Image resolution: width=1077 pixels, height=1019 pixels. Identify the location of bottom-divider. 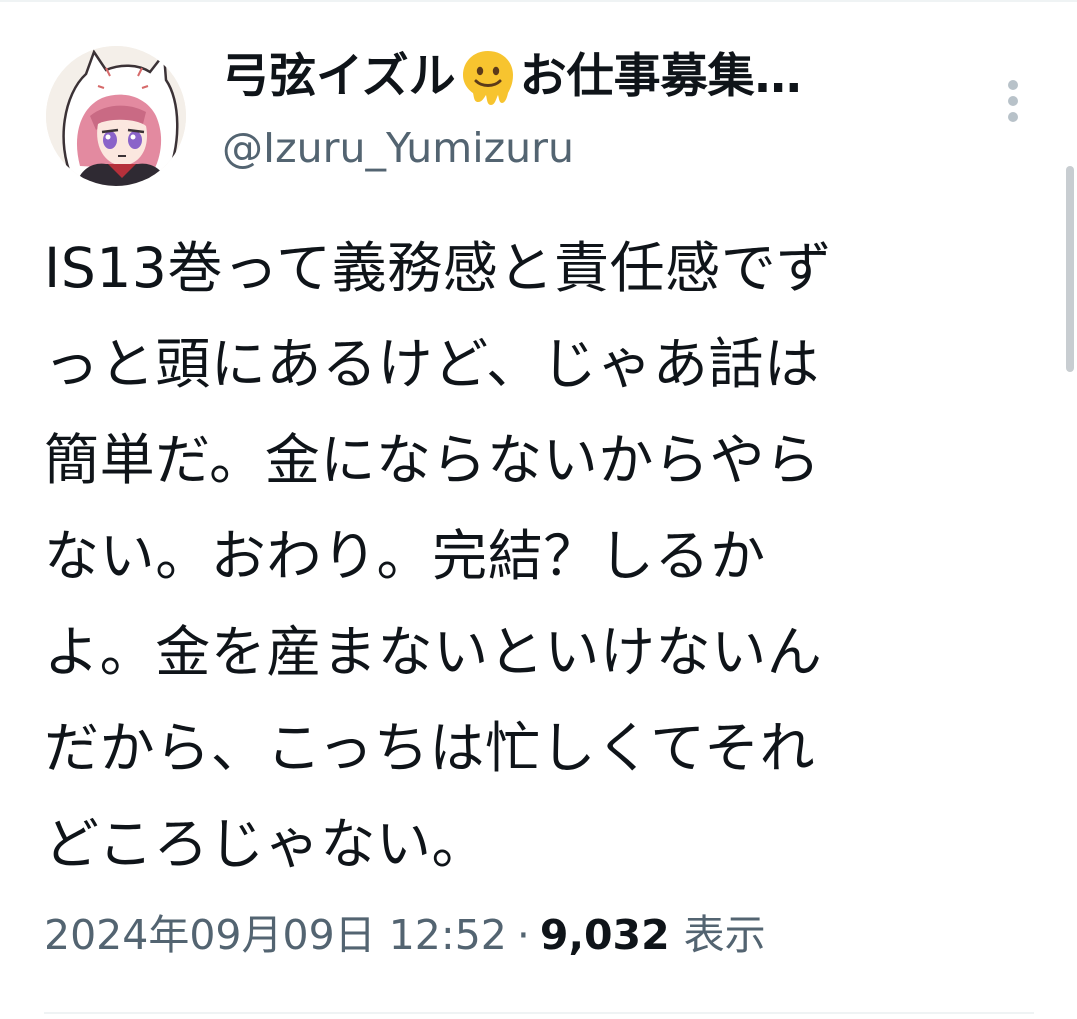
(539, 1013).